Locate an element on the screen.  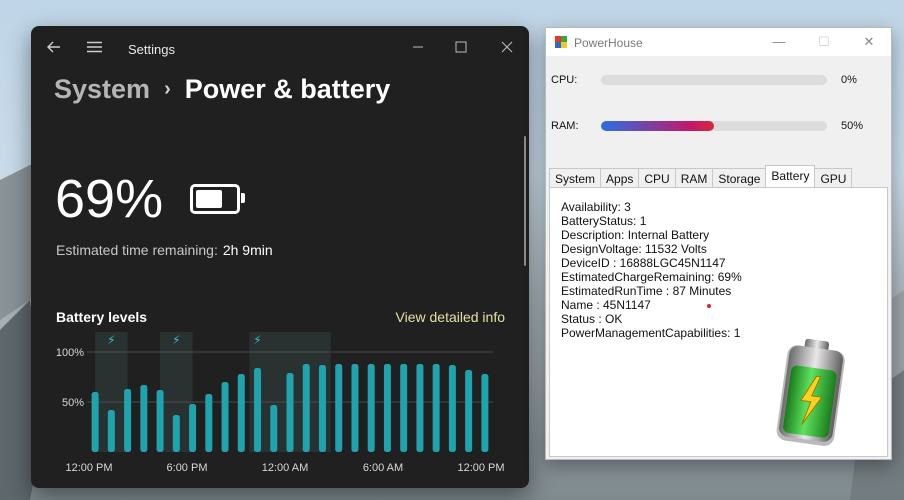
view-detailed-info-link: View detailed info is located at coordinates (450, 317).